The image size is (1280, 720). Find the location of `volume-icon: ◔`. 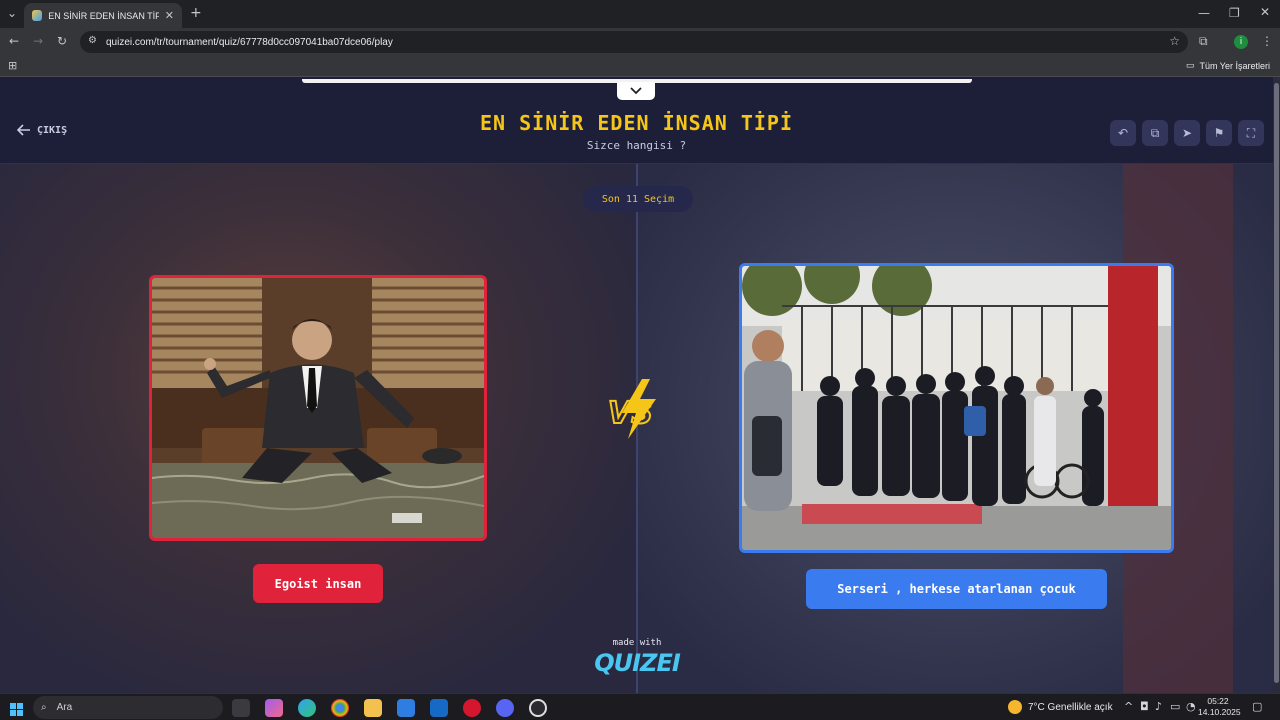

volume-icon: ◔ is located at coordinates (1191, 706).